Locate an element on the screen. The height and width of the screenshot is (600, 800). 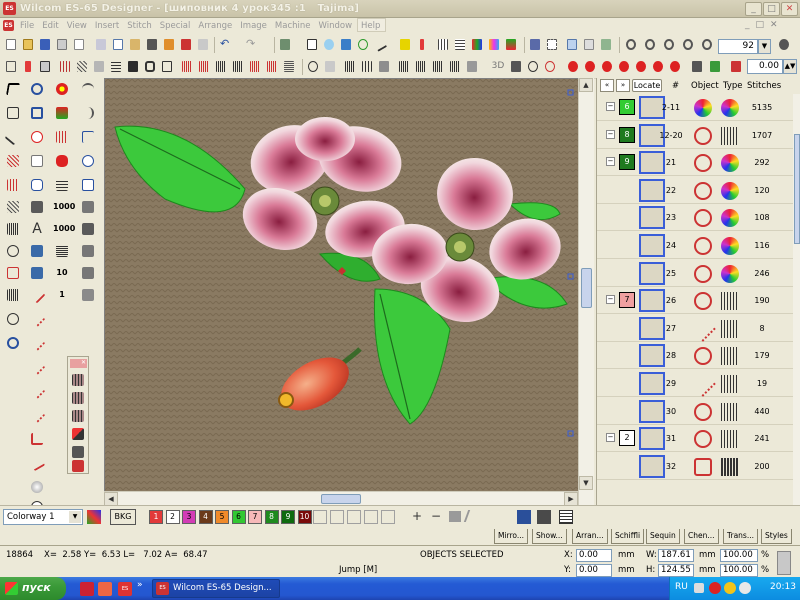
column-header-number: # is located at coordinates (675, 86).